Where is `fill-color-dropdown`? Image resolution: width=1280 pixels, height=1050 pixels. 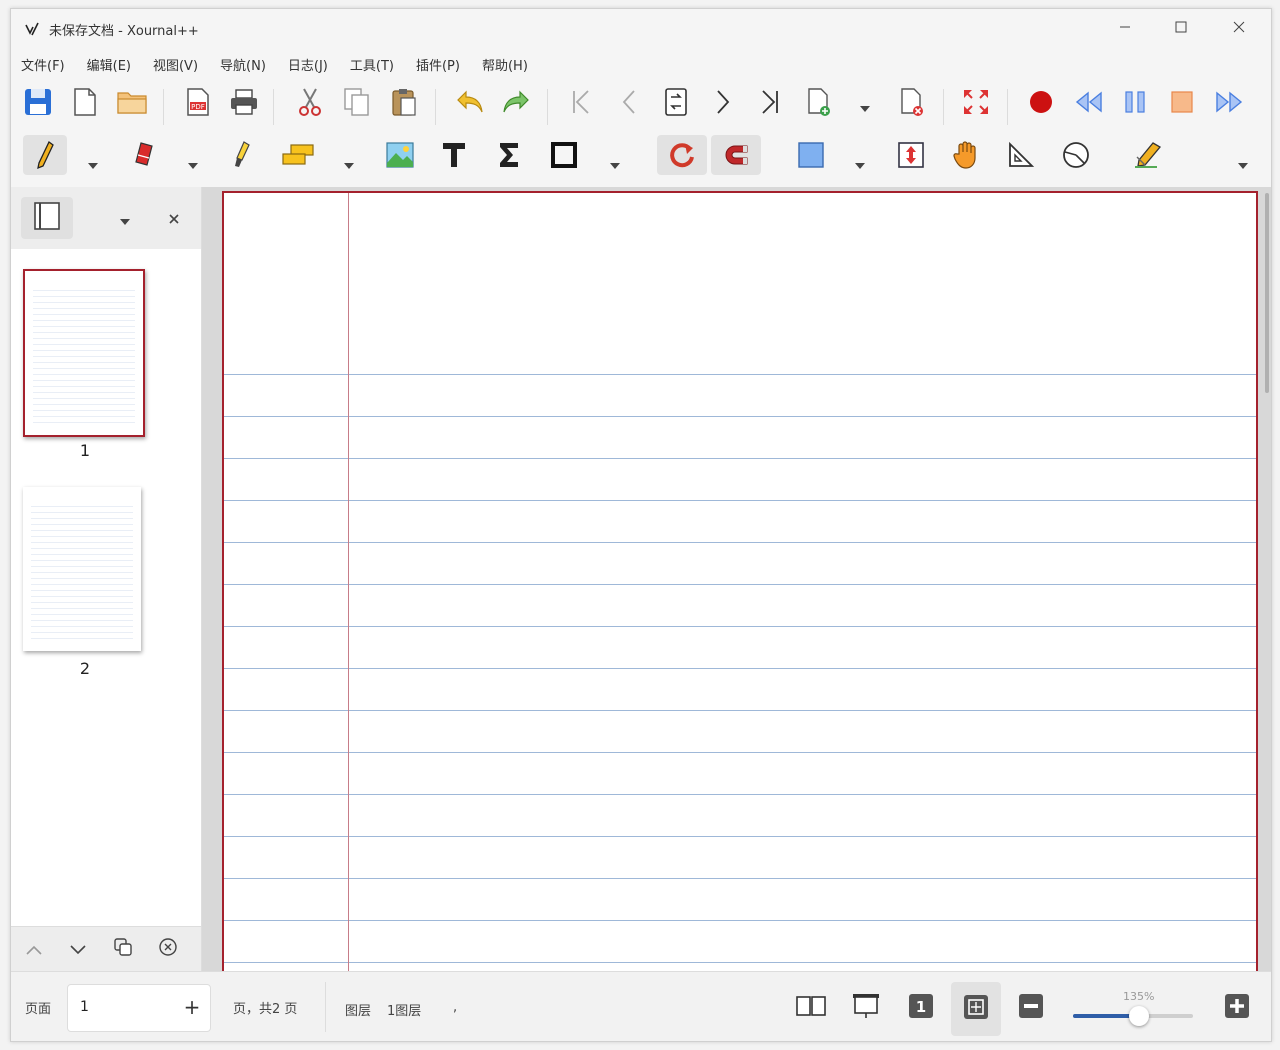 fill-color-dropdown is located at coordinates (860, 163).